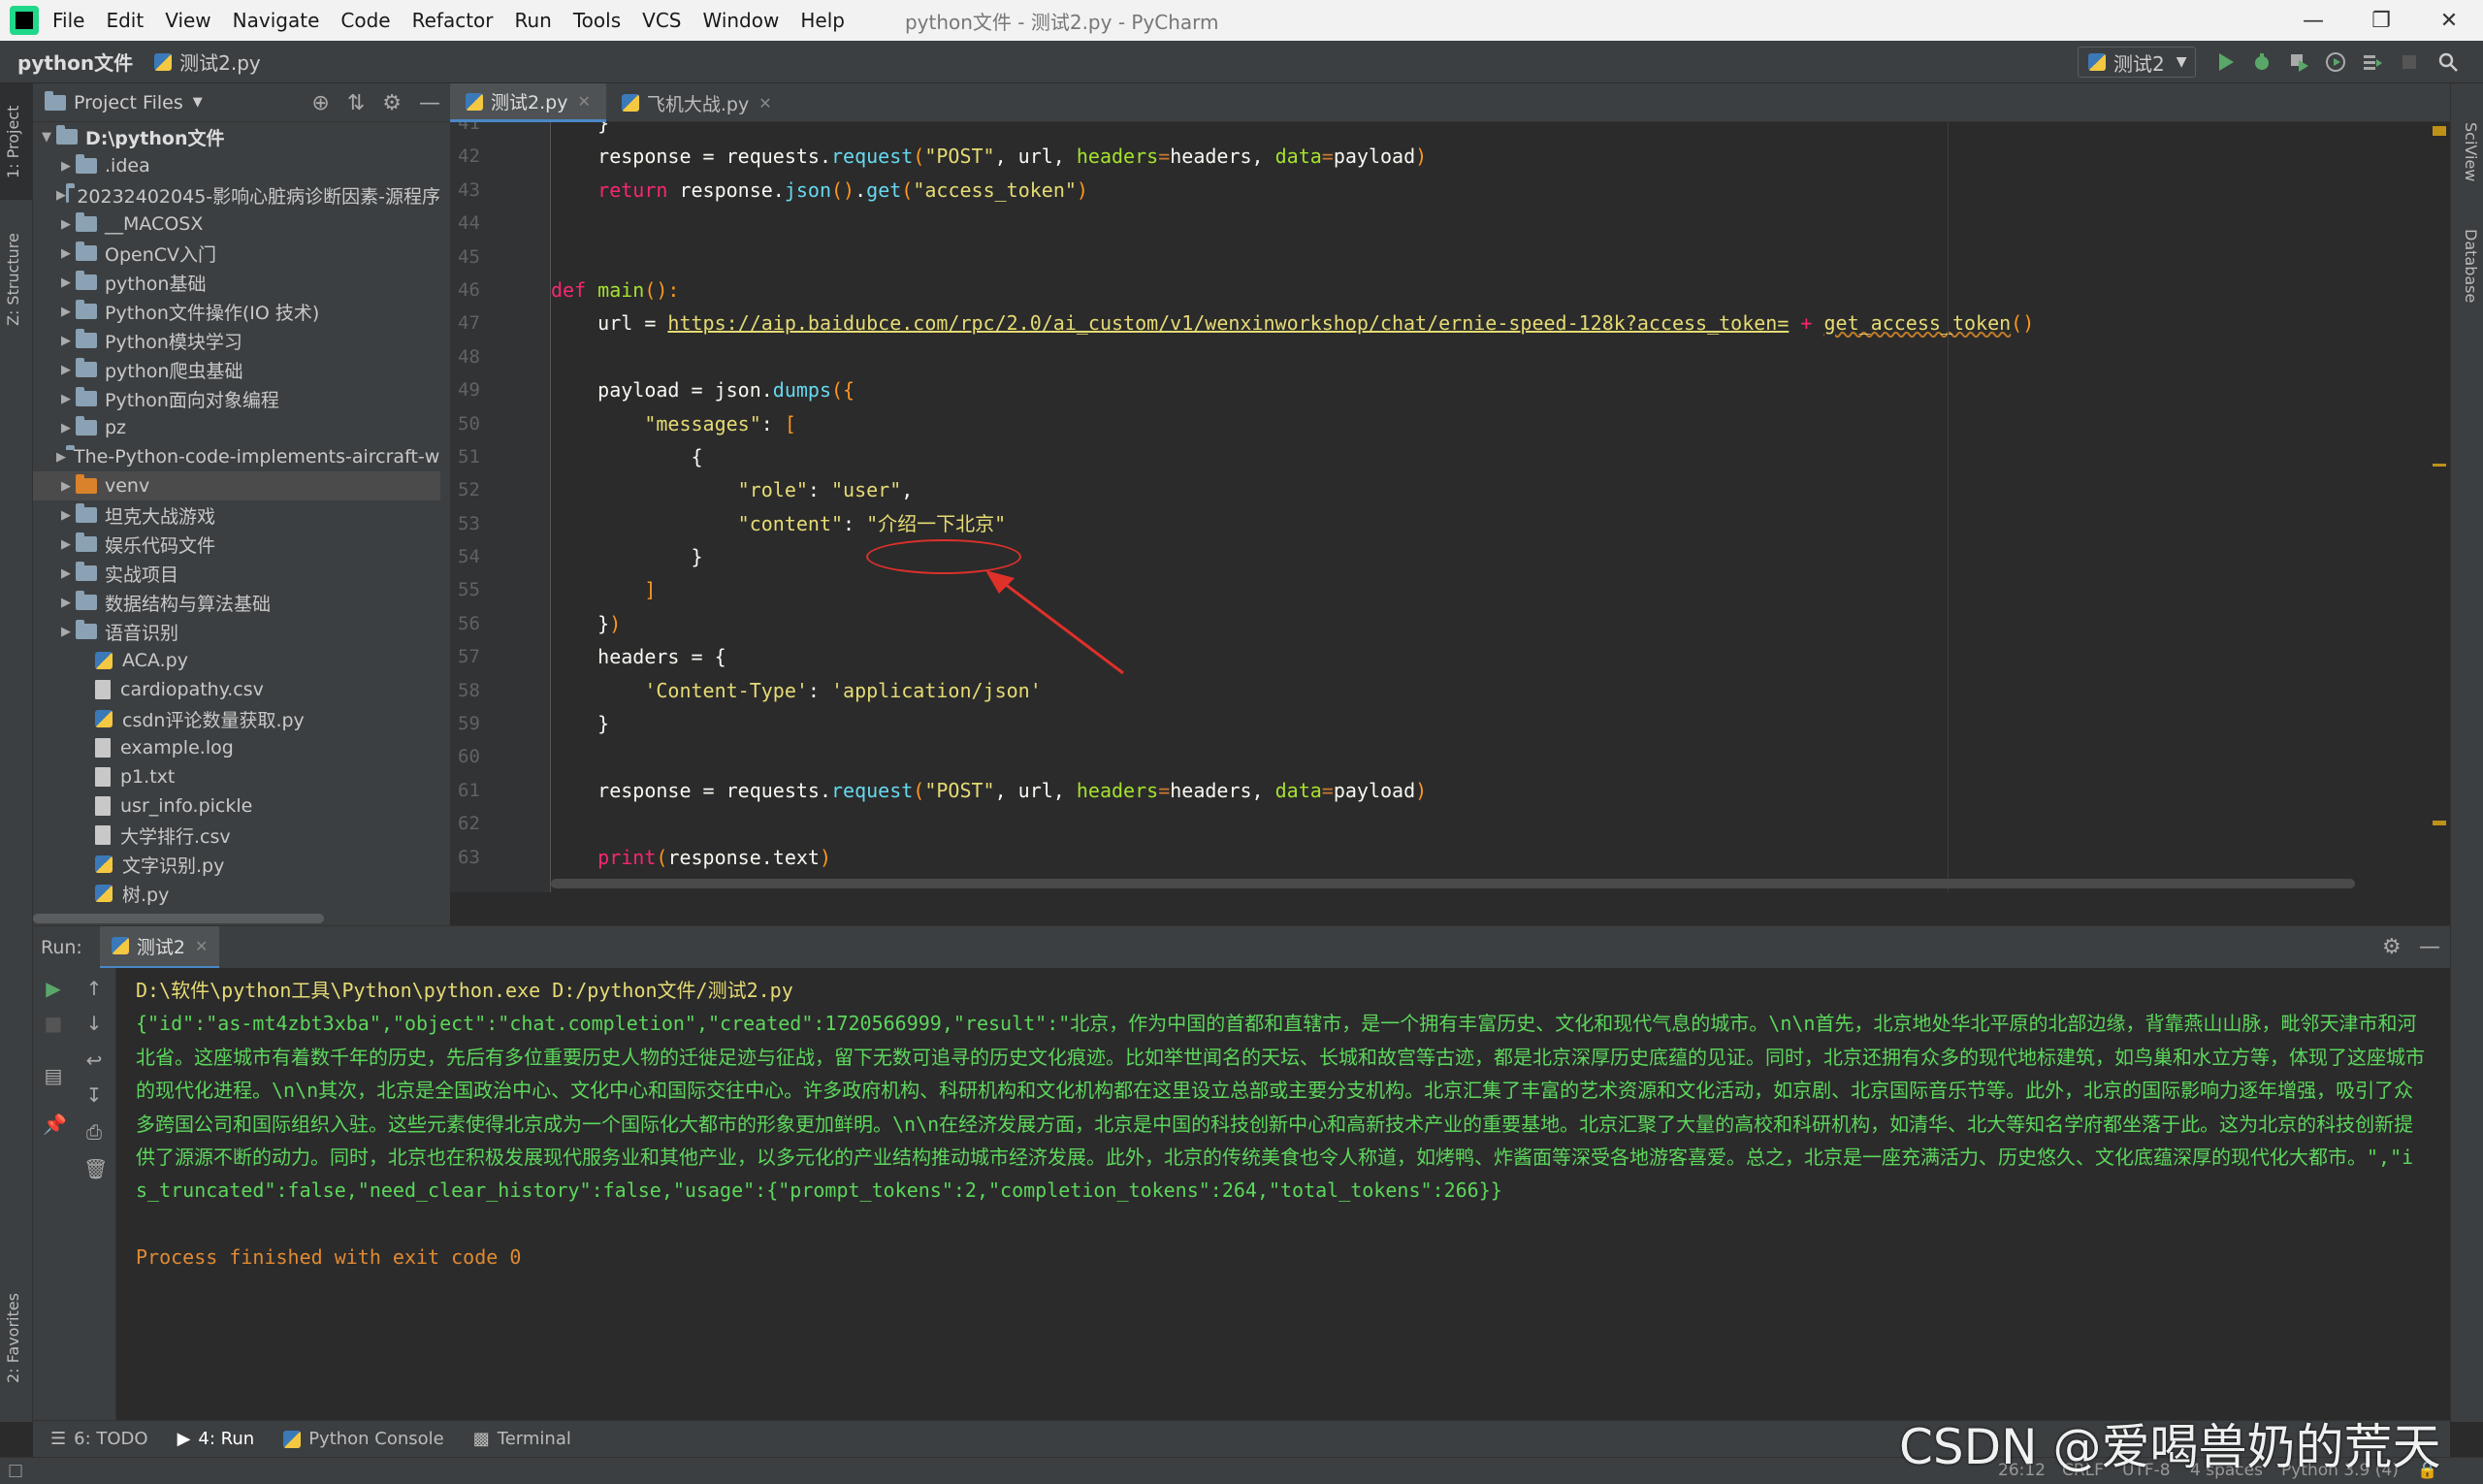  I want to click on collapse-all-icon: ⇅, so click(356, 103).